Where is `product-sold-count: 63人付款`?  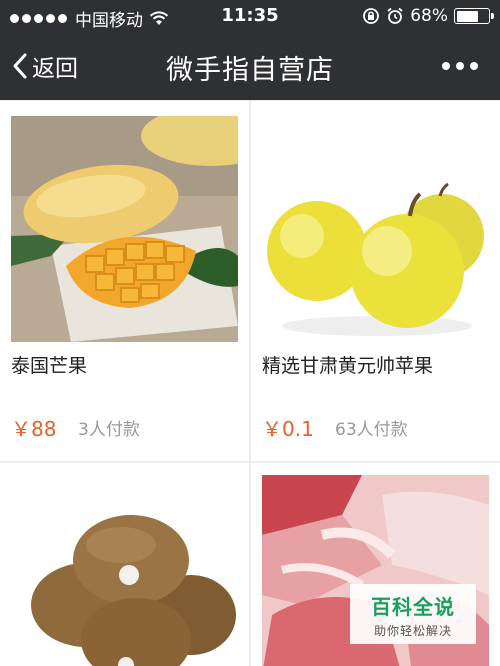
product-sold-count: 63人付款 is located at coordinates (371, 430).